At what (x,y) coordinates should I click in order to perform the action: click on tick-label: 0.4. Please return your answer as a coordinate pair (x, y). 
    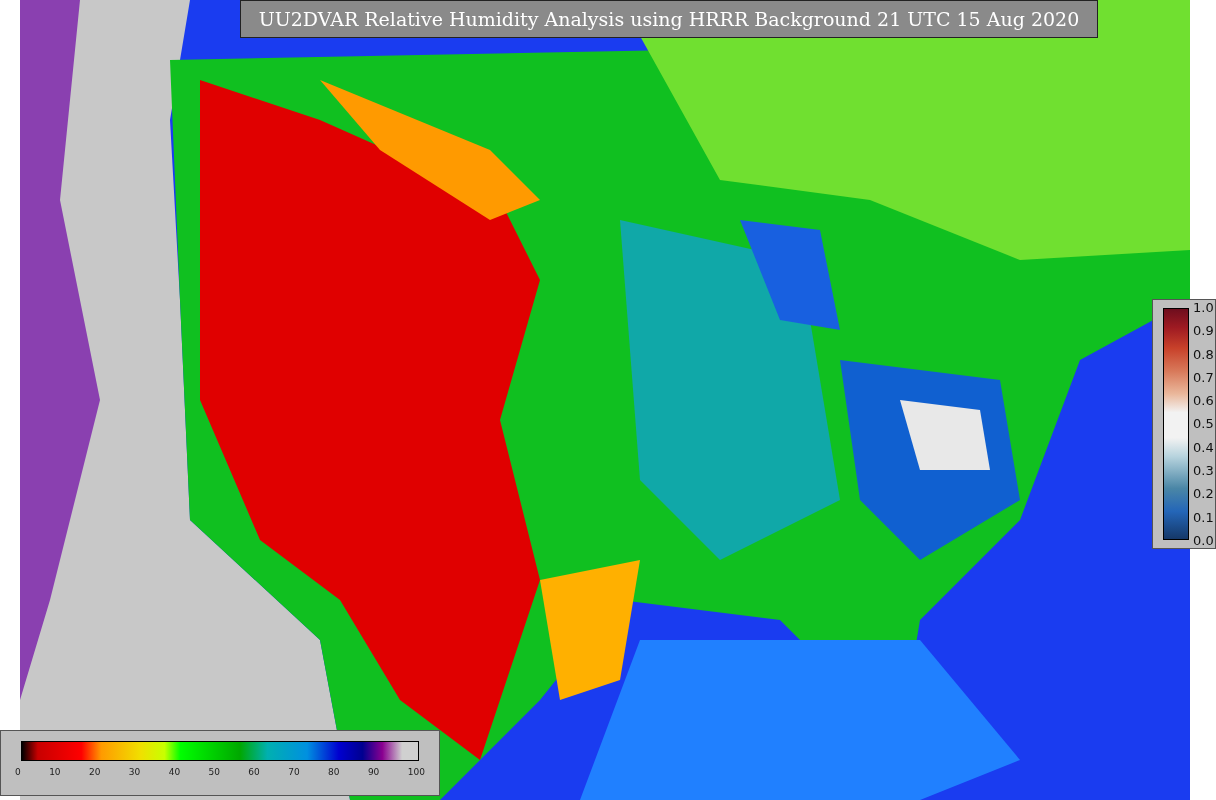
    Looking at the image, I should click on (1203, 447).